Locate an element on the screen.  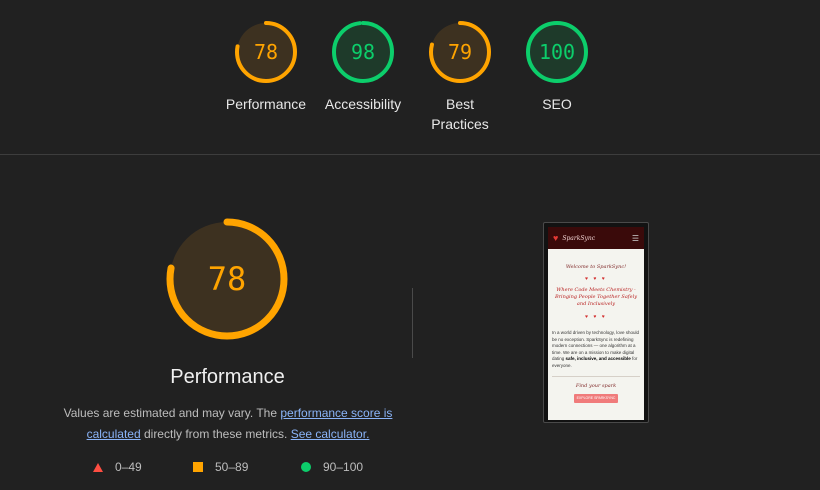
gauge-seo: 100 SEO is located at coordinates (557, 67).